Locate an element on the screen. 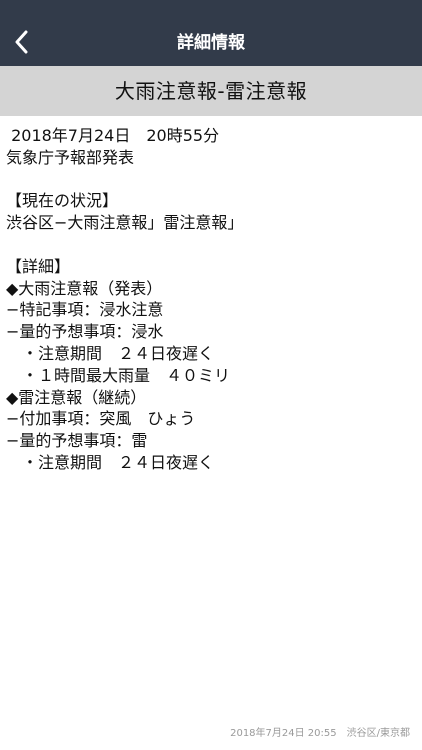  nav-title: 詳細情報 is located at coordinates (211, 43).